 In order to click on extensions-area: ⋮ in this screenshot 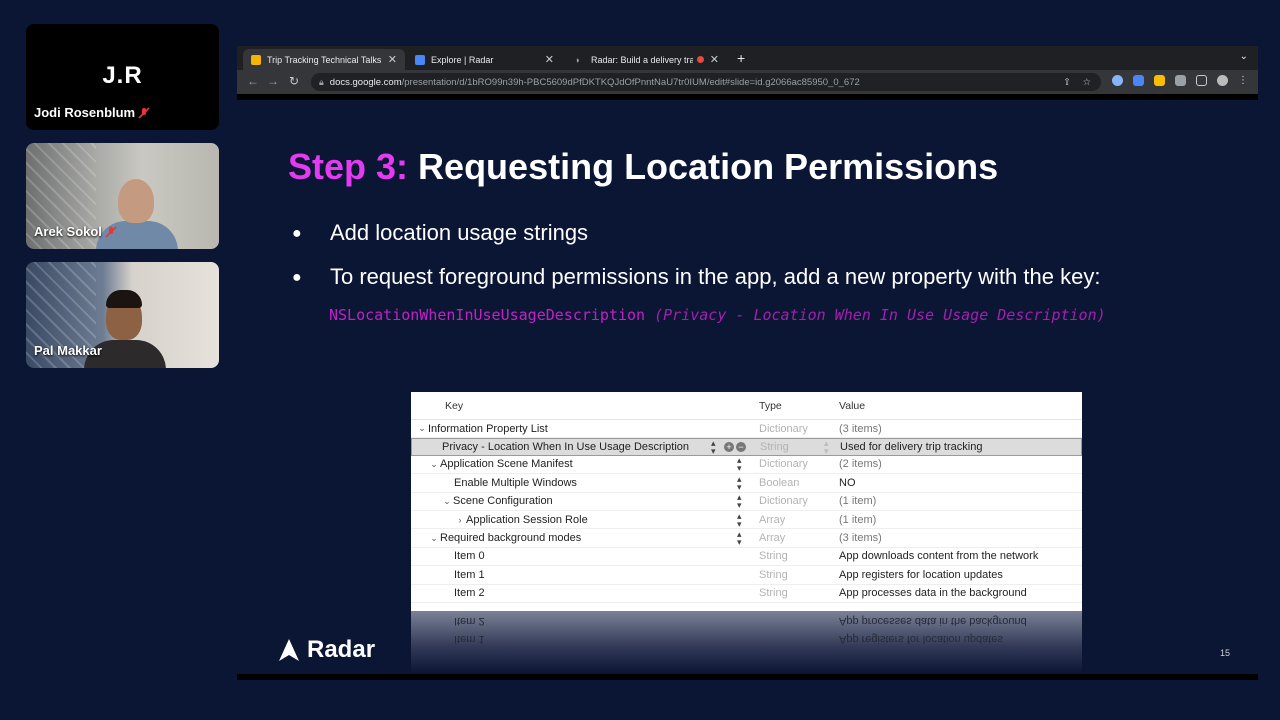, I will do `click(1180, 80)`.